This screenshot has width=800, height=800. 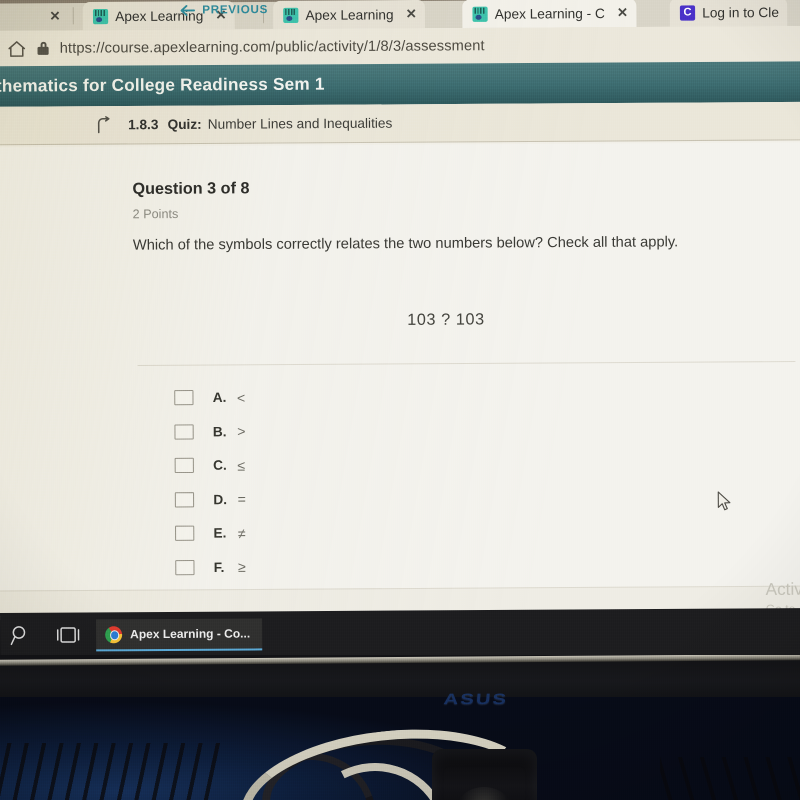 I want to click on checkbox-d, so click(x=184, y=499).